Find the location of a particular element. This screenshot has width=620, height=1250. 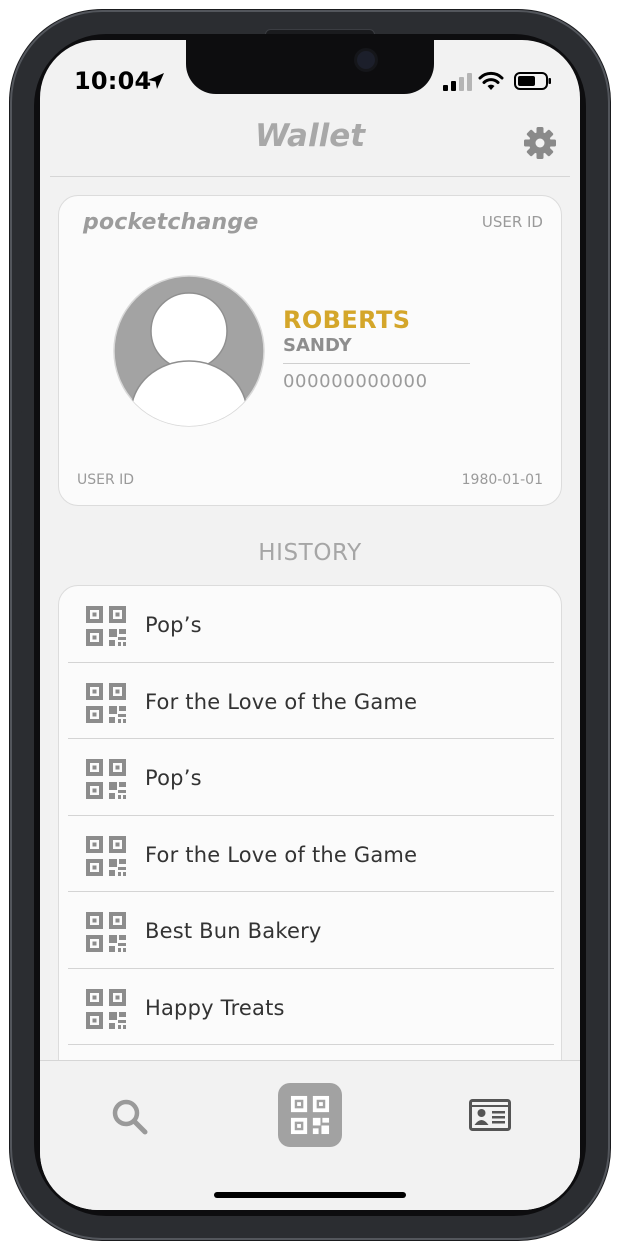

history-item-label: Best Bun Bakery is located at coordinates (233, 931).